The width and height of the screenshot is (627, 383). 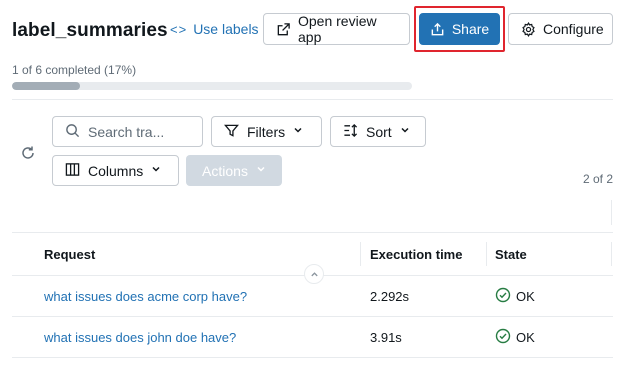 I want to click on sort-dropdown: Sort, so click(x=378, y=131).